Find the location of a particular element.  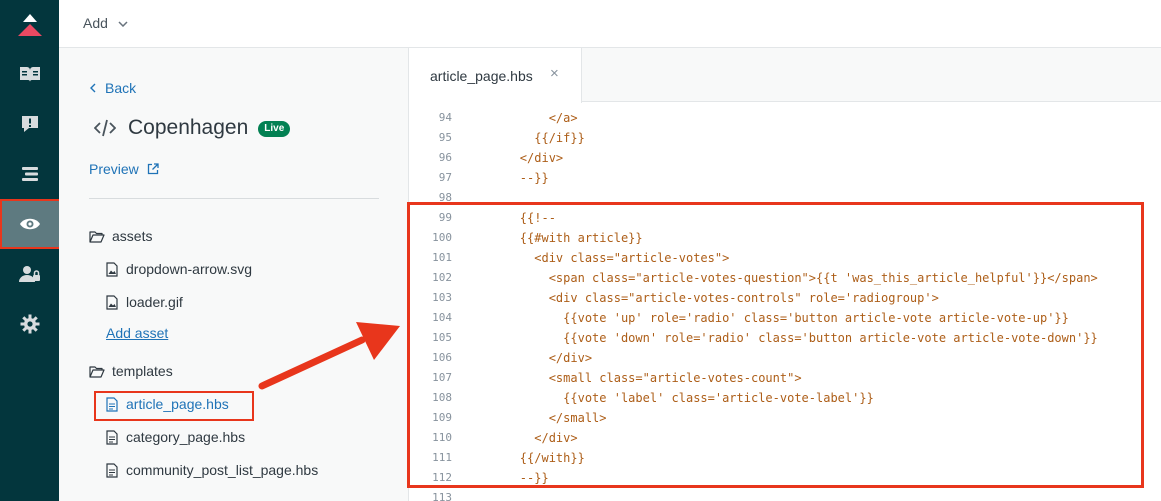

file-item: community_post_list_page.hbs is located at coordinates (212, 470).